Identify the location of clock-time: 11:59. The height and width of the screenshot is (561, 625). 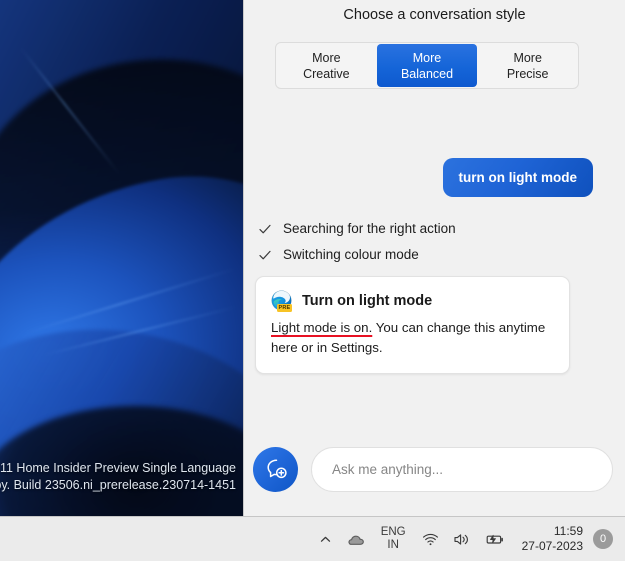
(568, 531).